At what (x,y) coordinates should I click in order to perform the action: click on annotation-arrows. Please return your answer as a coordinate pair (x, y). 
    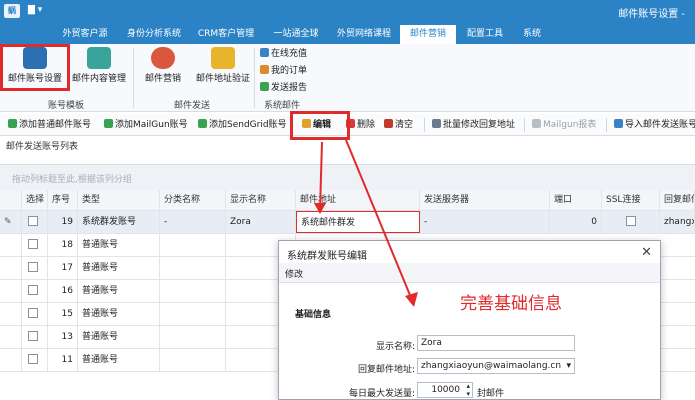
    Looking at the image, I should click on (366, 223).